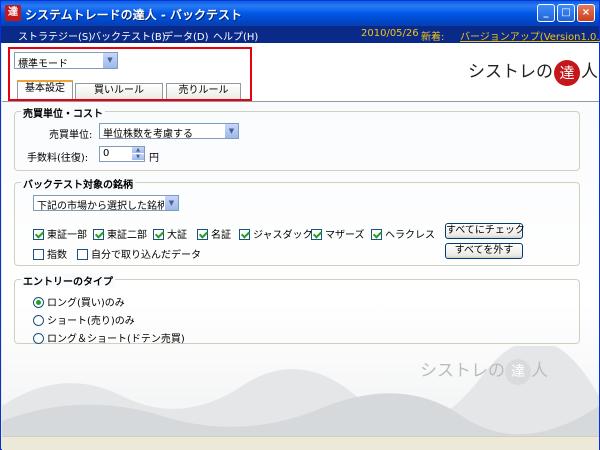  What do you see at coordinates (566, 13) in the screenshot?
I see `maximize-button: □` at bounding box center [566, 13].